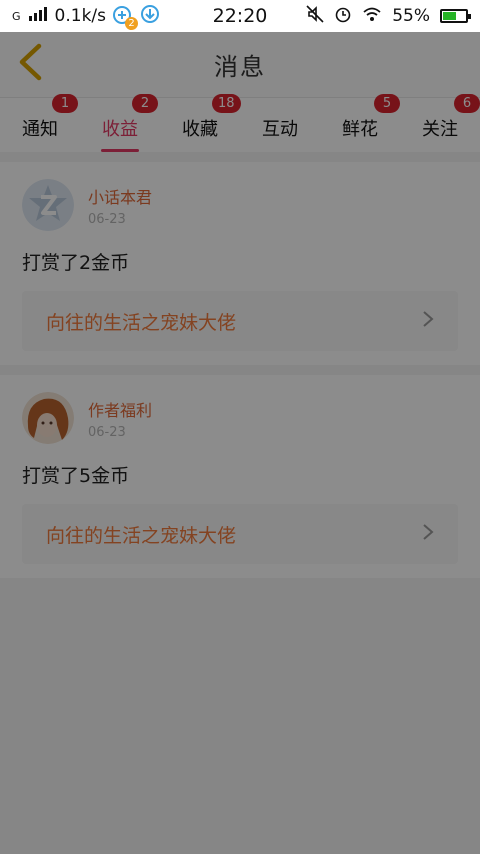 This screenshot has width=480, height=854. Describe the element at coordinates (440, 129) in the screenshot. I see `tab-label: 关注` at that location.